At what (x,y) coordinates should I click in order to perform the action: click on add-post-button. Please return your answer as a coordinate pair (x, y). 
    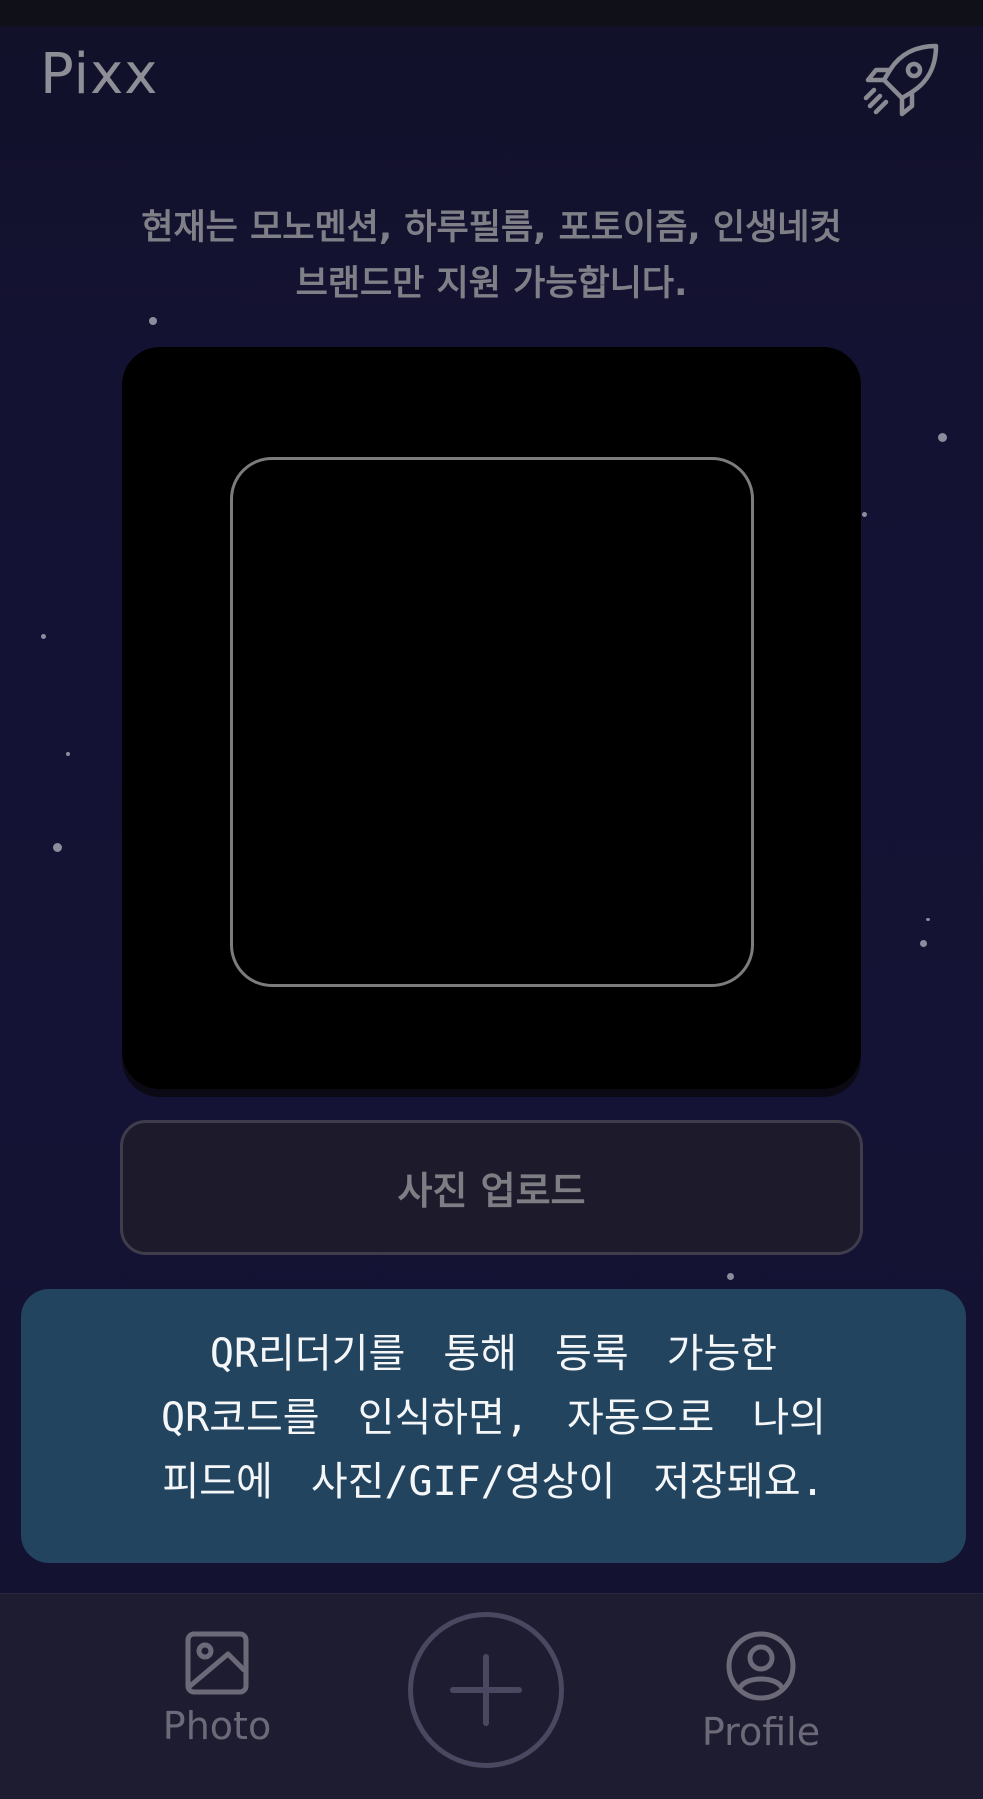
    Looking at the image, I should click on (486, 1690).